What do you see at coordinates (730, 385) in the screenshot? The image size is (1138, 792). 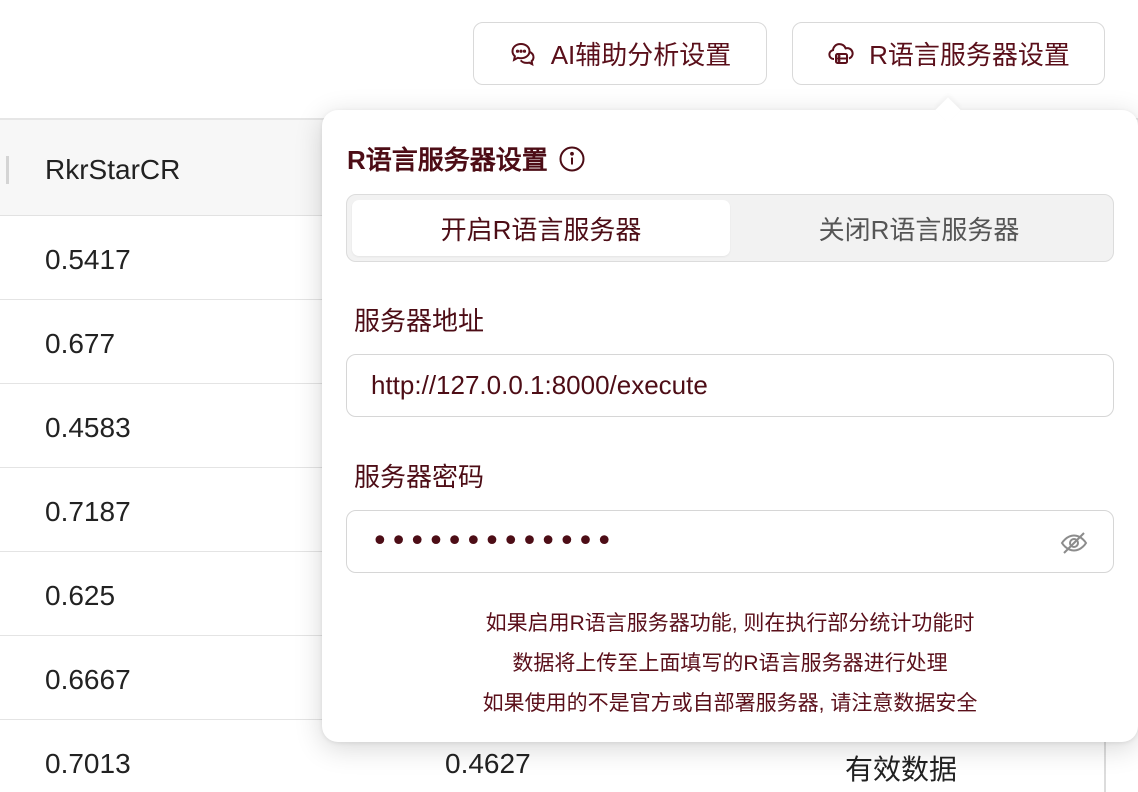 I see `server-address-input: http://127.0.0.1:8000/execute` at bounding box center [730, 385].